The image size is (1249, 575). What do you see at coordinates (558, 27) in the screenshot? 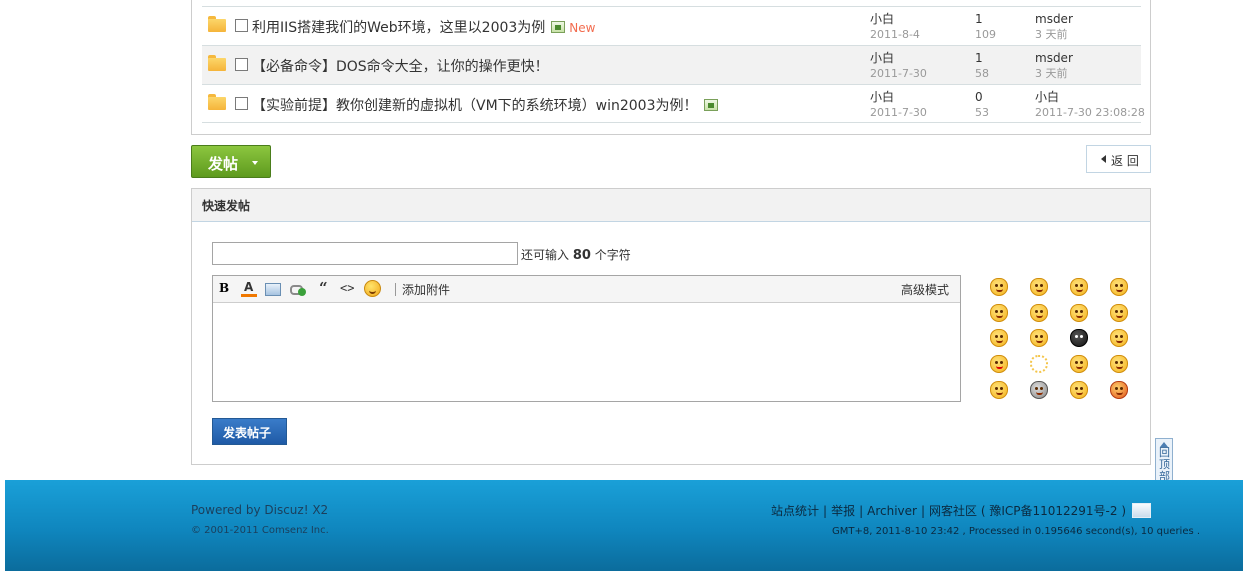
I see `image-attachment-icon` at bounding box center [558, 27].